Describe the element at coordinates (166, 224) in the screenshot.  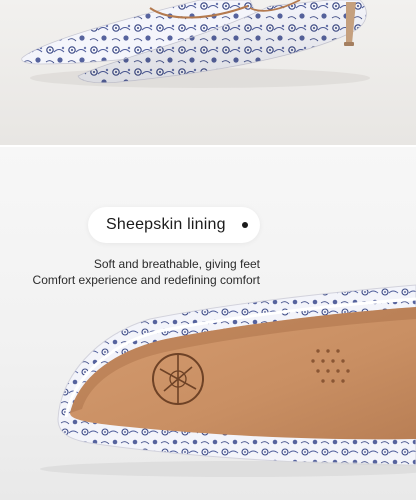
I see `feature-title: Sheepskin lining` at that location.